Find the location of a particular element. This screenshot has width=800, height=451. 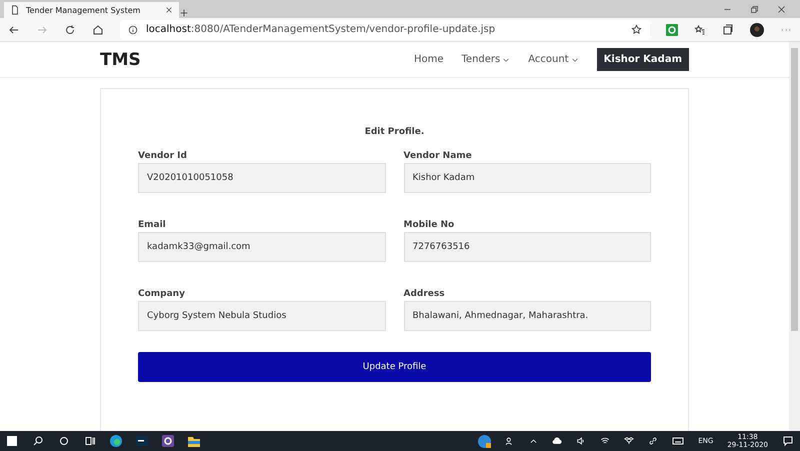

form-title: Edit Profile. is located at coordinates (395, 132).